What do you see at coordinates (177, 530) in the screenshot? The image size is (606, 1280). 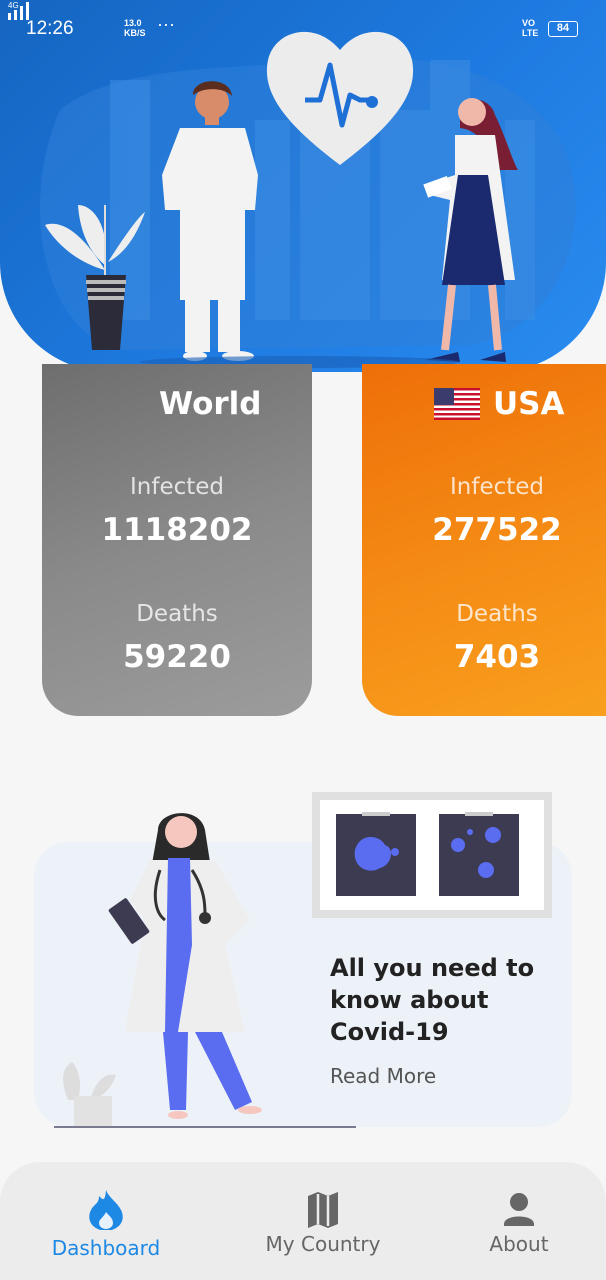 I see `world-infected-value: 1118202` at bounding box center [177, 530].